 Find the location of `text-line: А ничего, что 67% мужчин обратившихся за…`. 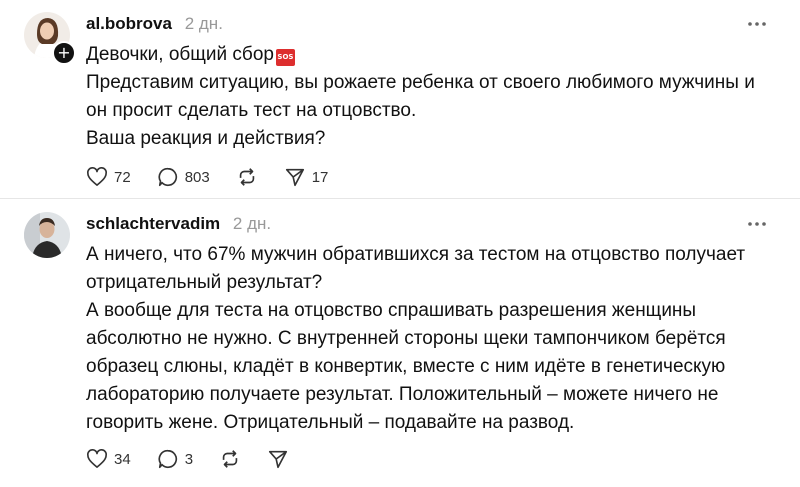

text-line: А ничего, что 67% мужчин обратившихся за… is located at coordinates (416, 254).